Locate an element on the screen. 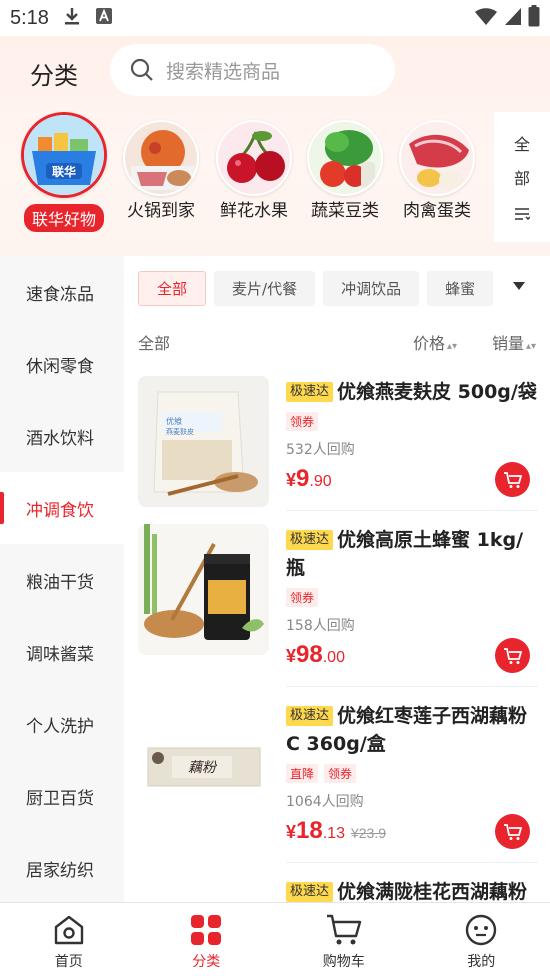  hotpot-image is located at coordinates (161, 158).